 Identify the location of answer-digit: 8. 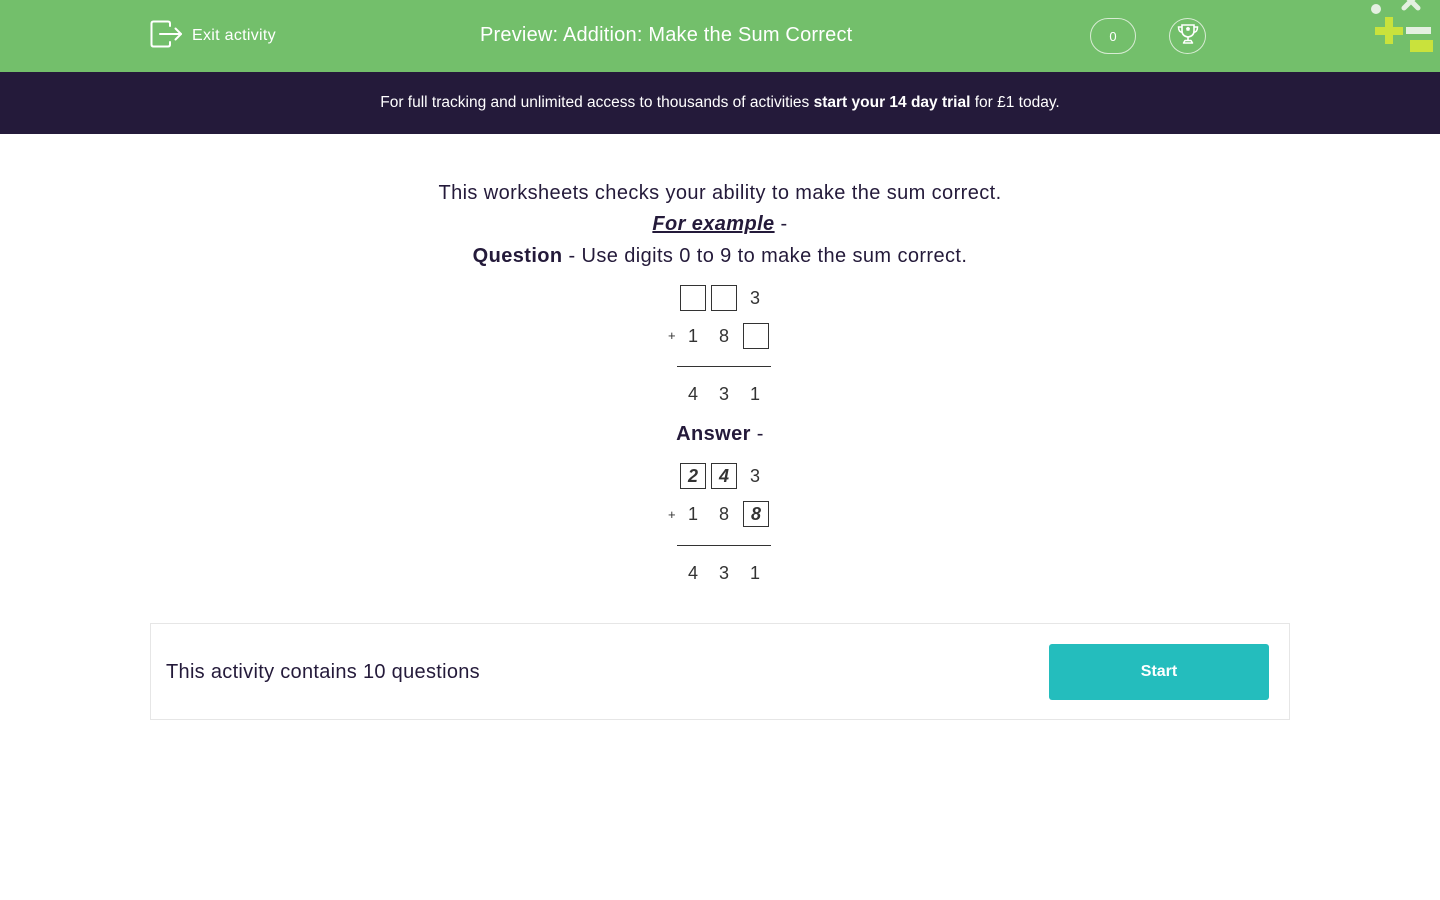
(723, 513).